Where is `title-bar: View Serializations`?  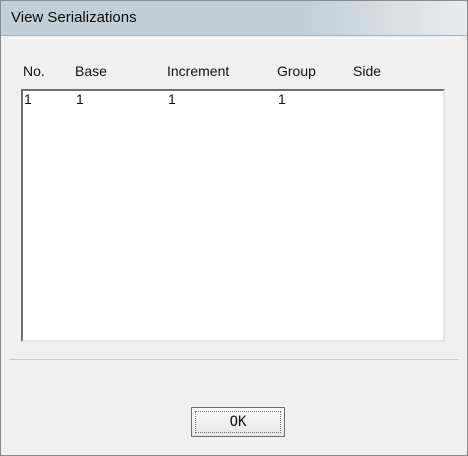 title-bar: View Serializations is located at coordinates (234, 18).